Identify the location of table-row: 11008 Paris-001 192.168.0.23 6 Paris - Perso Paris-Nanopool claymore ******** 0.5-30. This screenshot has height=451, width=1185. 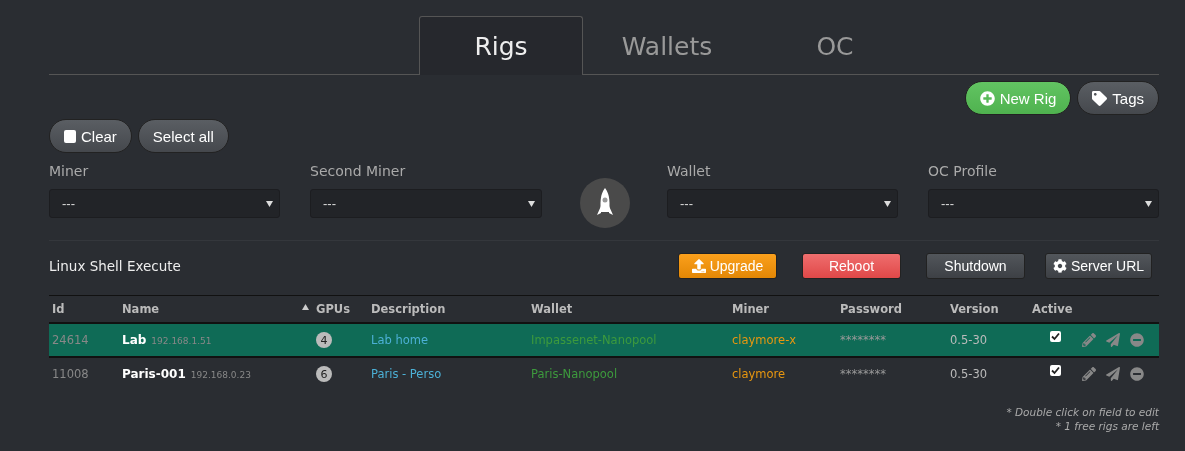
(604, 374).